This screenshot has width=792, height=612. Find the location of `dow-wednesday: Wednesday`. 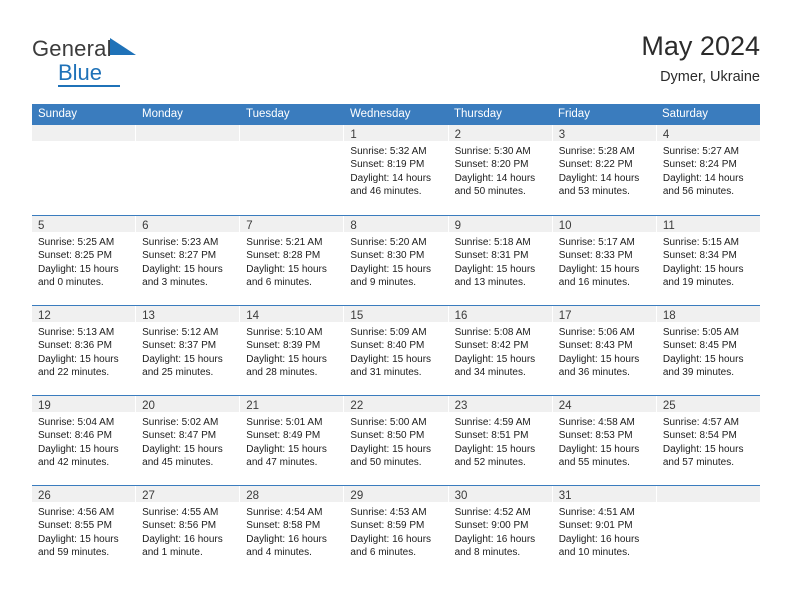

dow-wednesday: Wednesday is located at coordinates (380, 114).